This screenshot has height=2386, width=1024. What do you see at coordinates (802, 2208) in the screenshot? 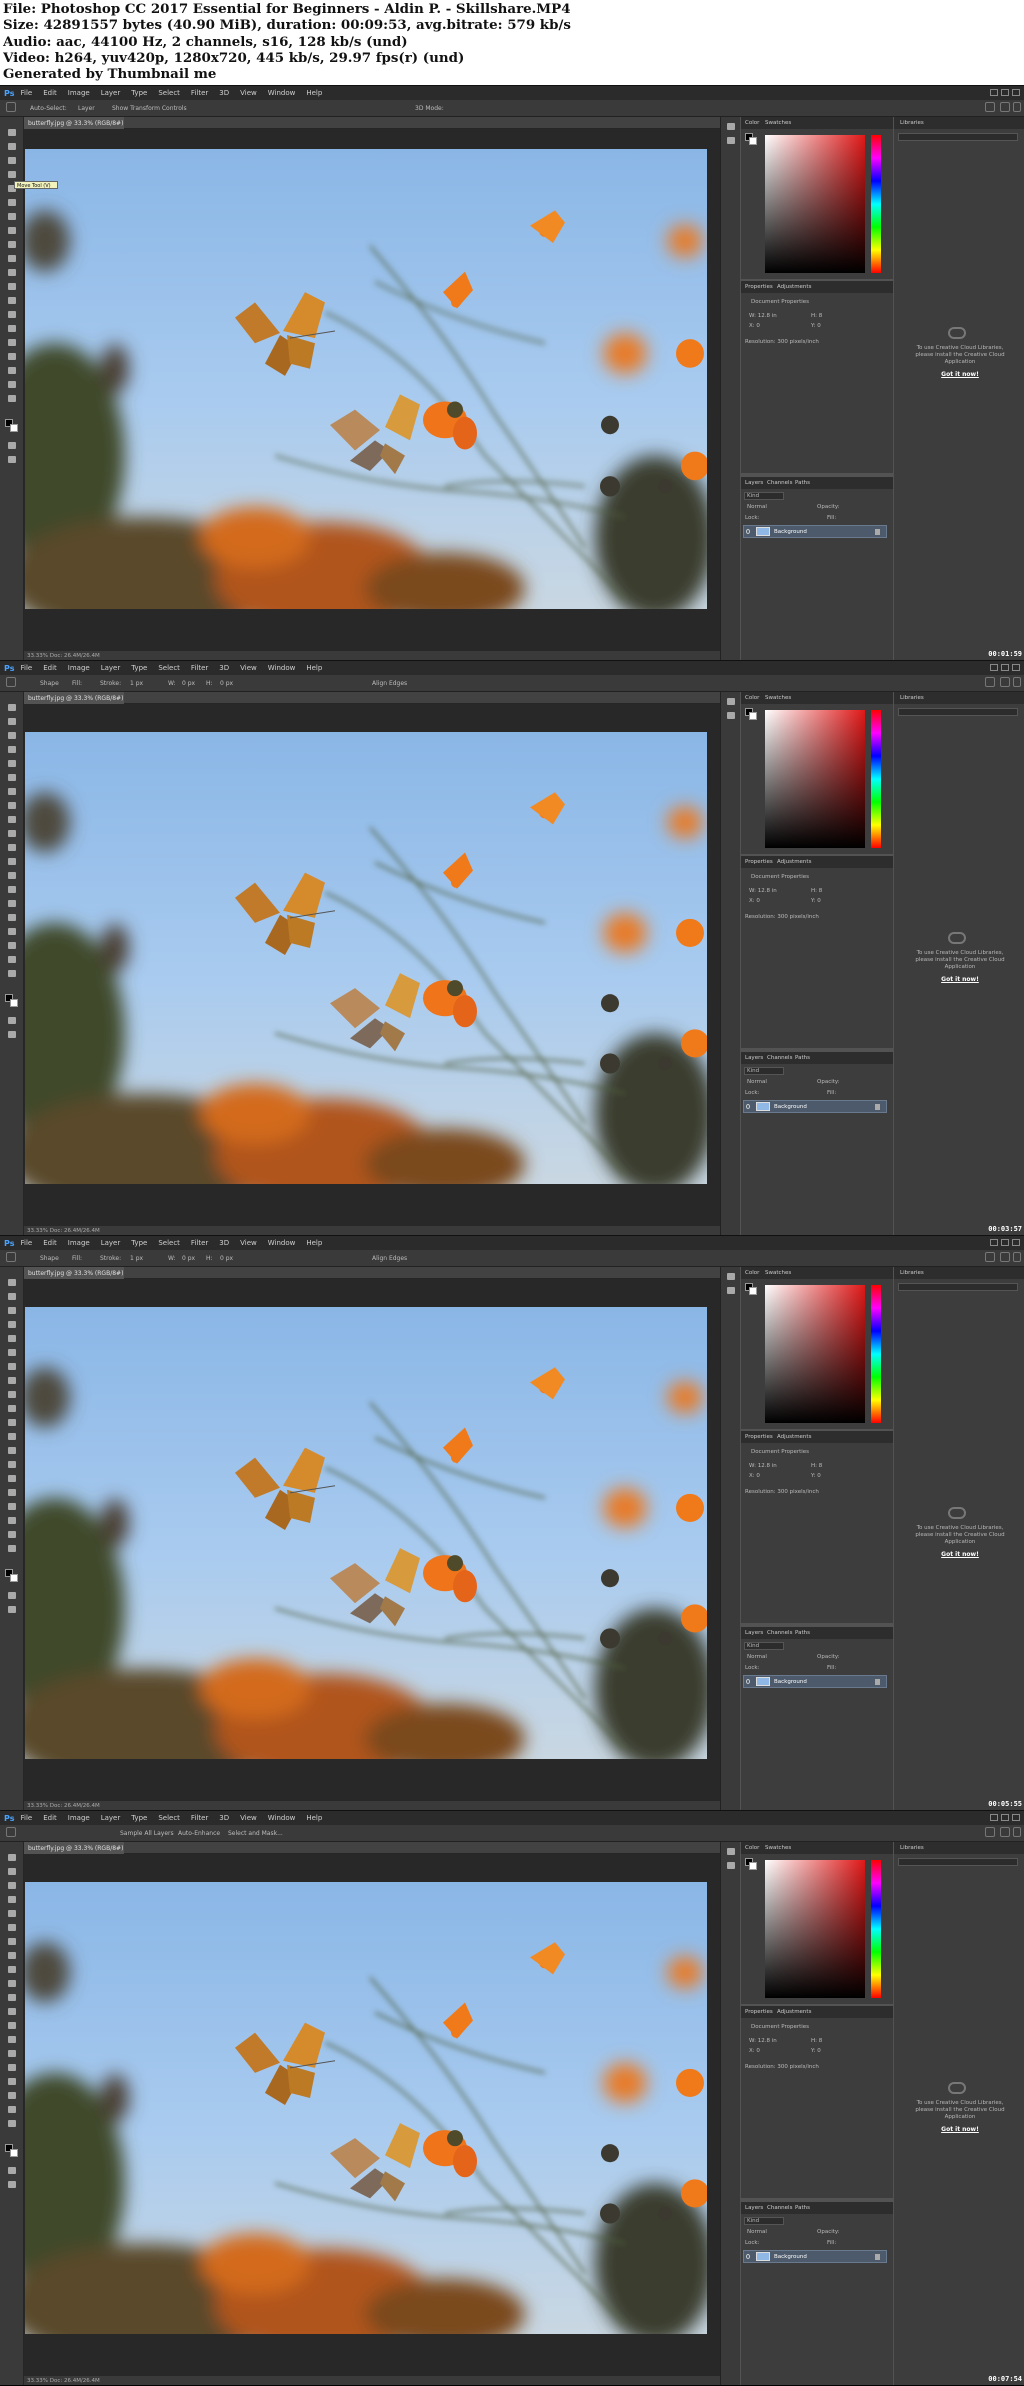
I see `tab-paths: Paths` at bounding box center [802, 2208].